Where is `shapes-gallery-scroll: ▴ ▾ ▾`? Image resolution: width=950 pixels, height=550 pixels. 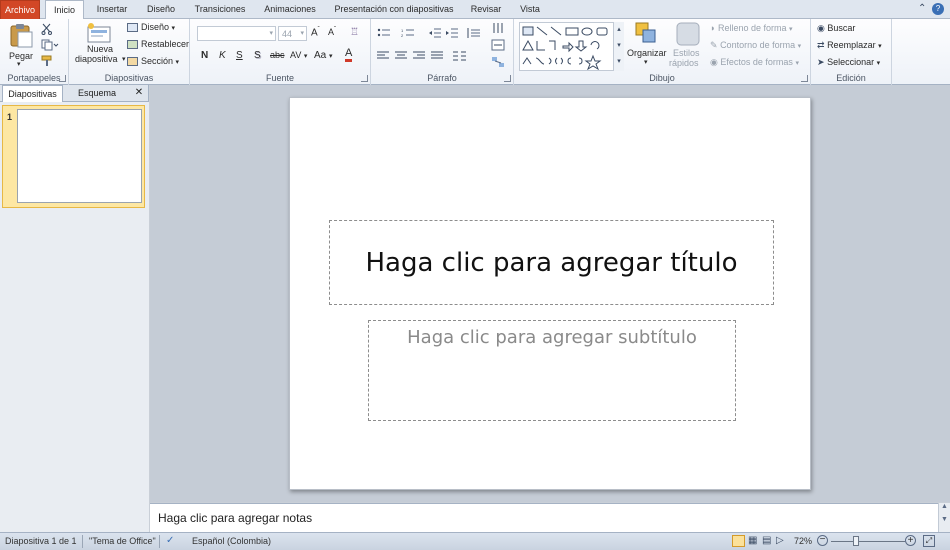
shapes-gallery-scroll: ▴ ▾ ▾ is located at coordinates (618, 46).